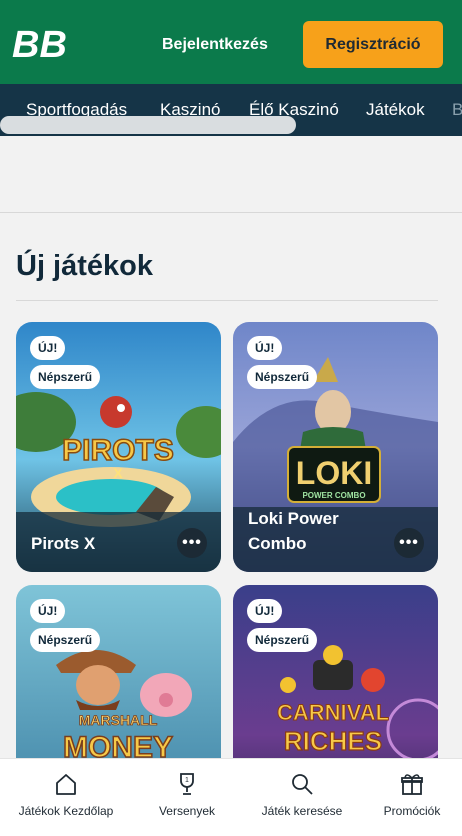  I want to click on brand-logo: BB, so click(47, 44).